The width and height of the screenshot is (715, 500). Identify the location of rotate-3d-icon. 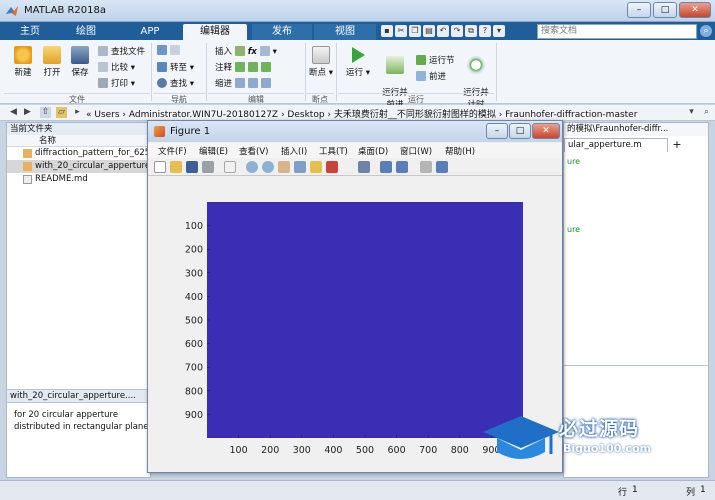
(300, 167).